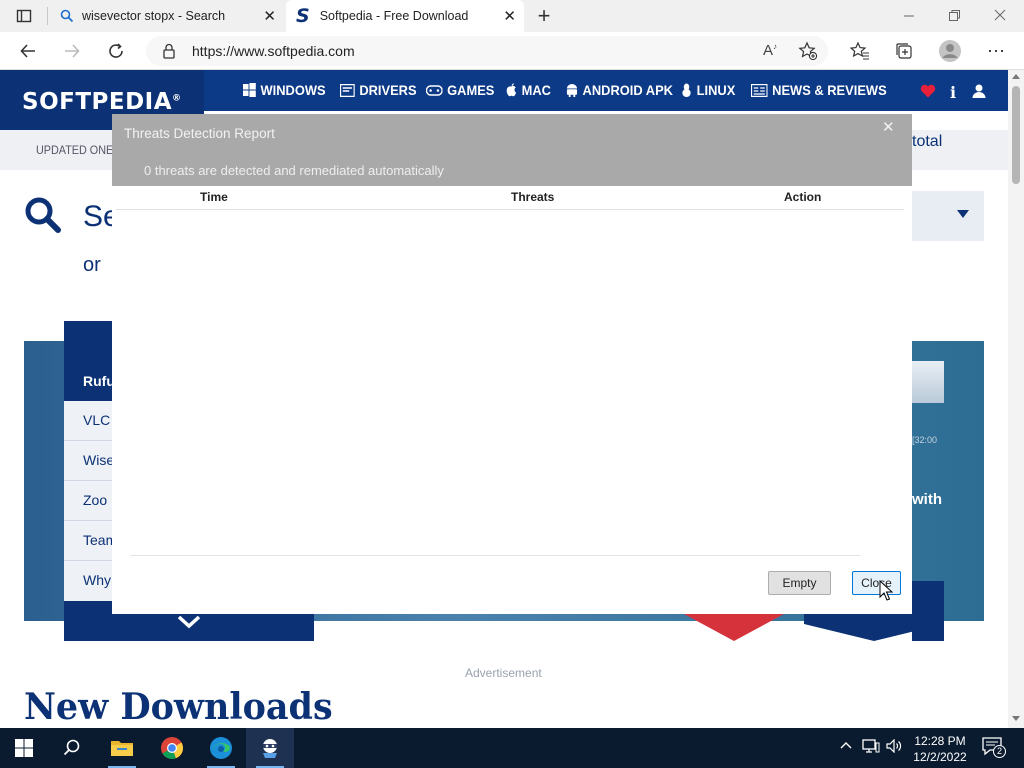 Image resolution: width=1024 pixels, height=768 pixels. What do you see at coordinates (495, 555) in the screenshot?
I see `dialog-footer-divider` at bounding box center [495, 555].